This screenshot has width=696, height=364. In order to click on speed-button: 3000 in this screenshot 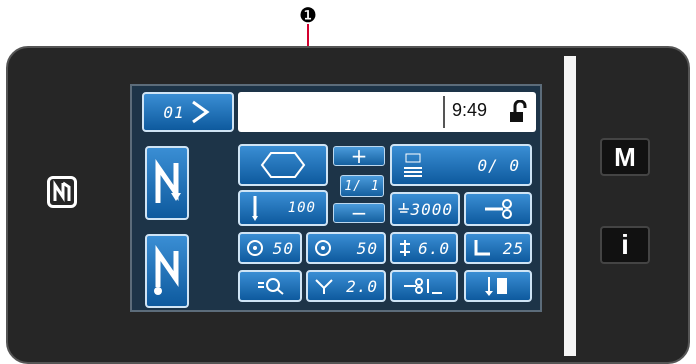, I will do `click(425, 209)`.